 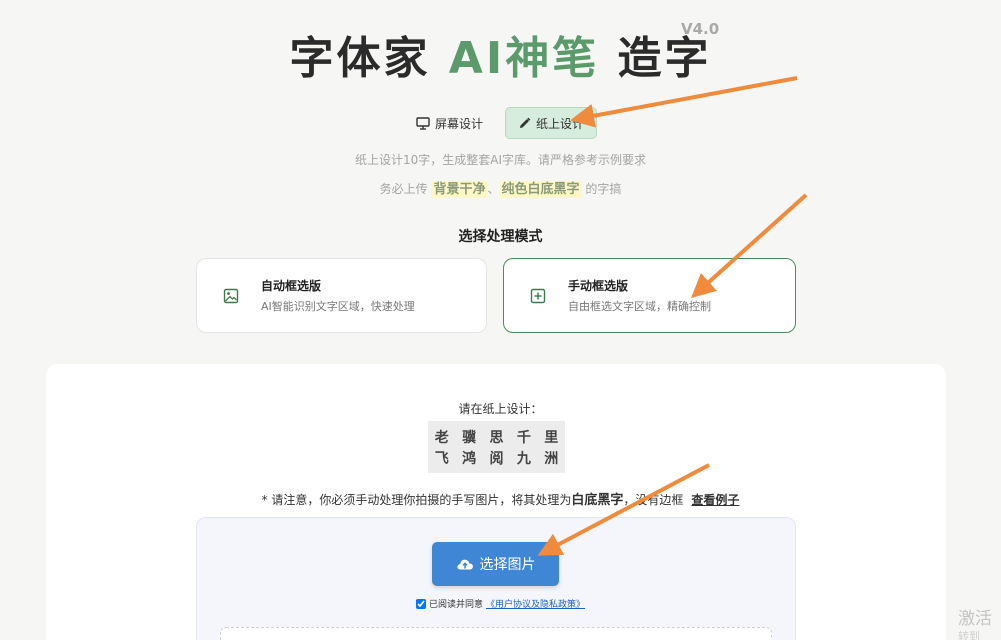 What do you see at coordinates (496, 459) in the screenshot?
I see `sample-row-2: 飞鸿阅九洲` at bounding box center [496, 459].